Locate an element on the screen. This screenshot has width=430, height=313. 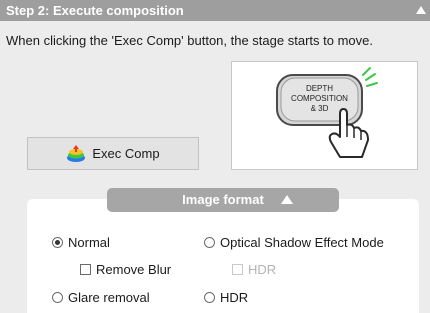
step-2-header: Step 2: Execute composition is located at coordinates (215, 10).